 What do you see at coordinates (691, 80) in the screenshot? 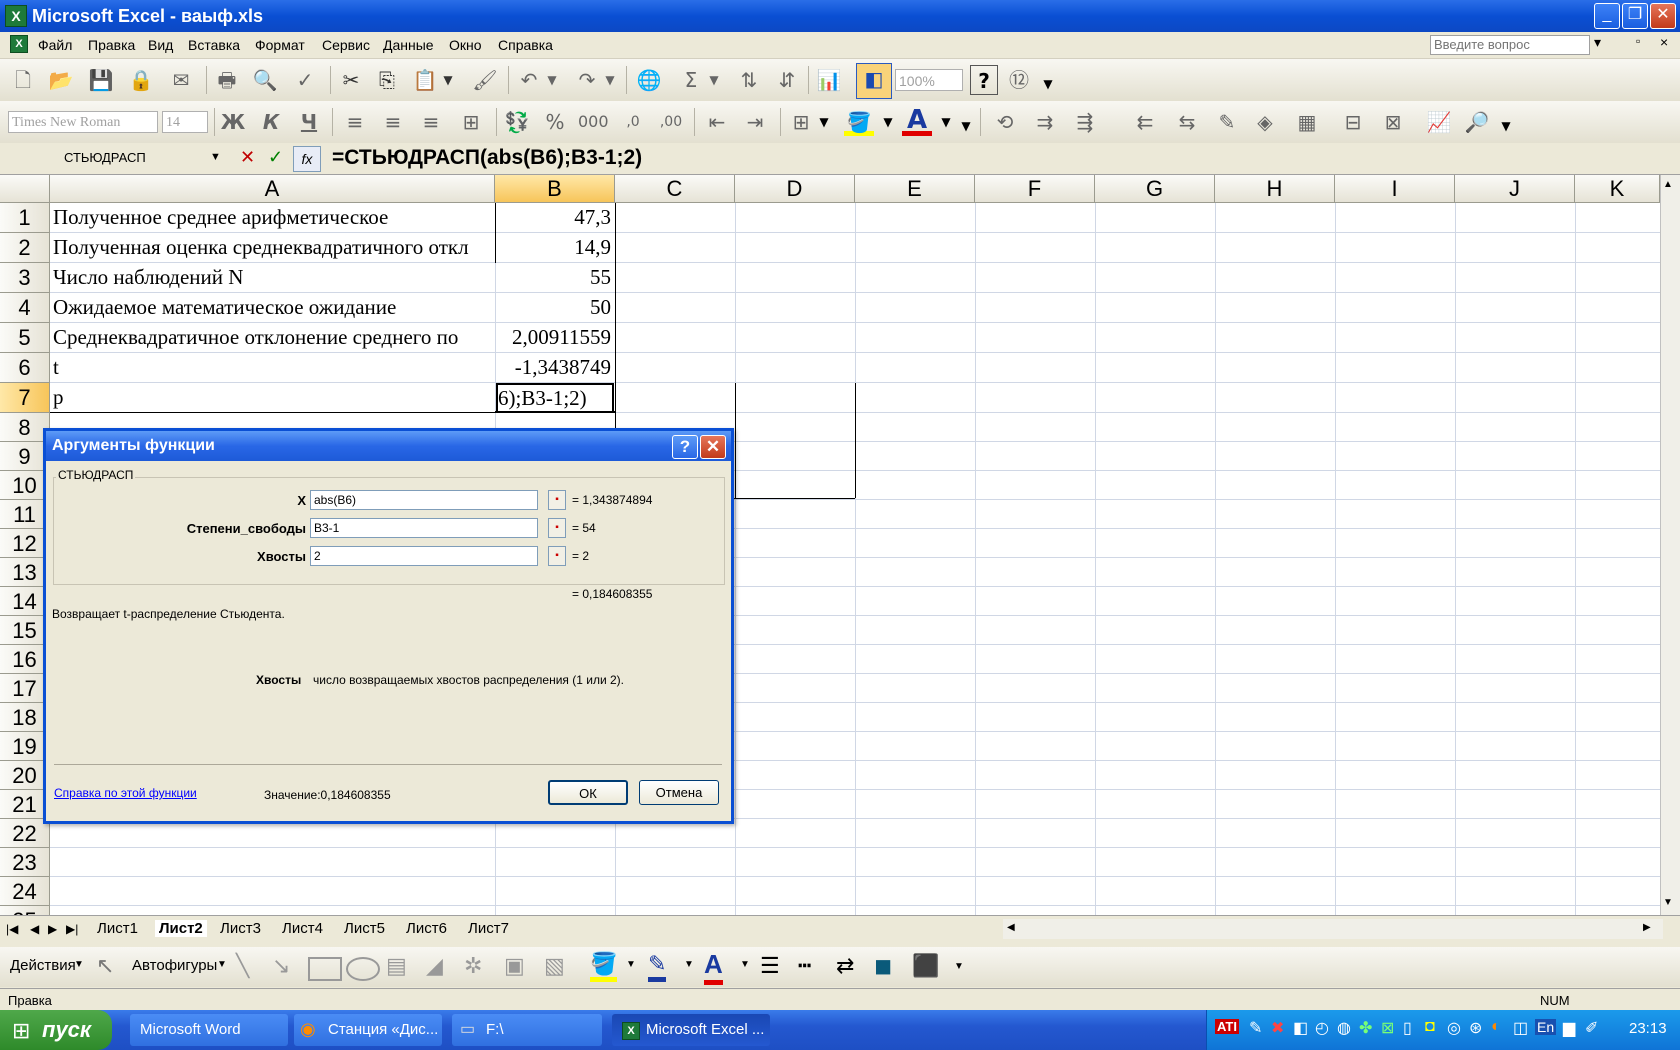
I see `autosum-icon: Σ` at bounding box center [691, 80].